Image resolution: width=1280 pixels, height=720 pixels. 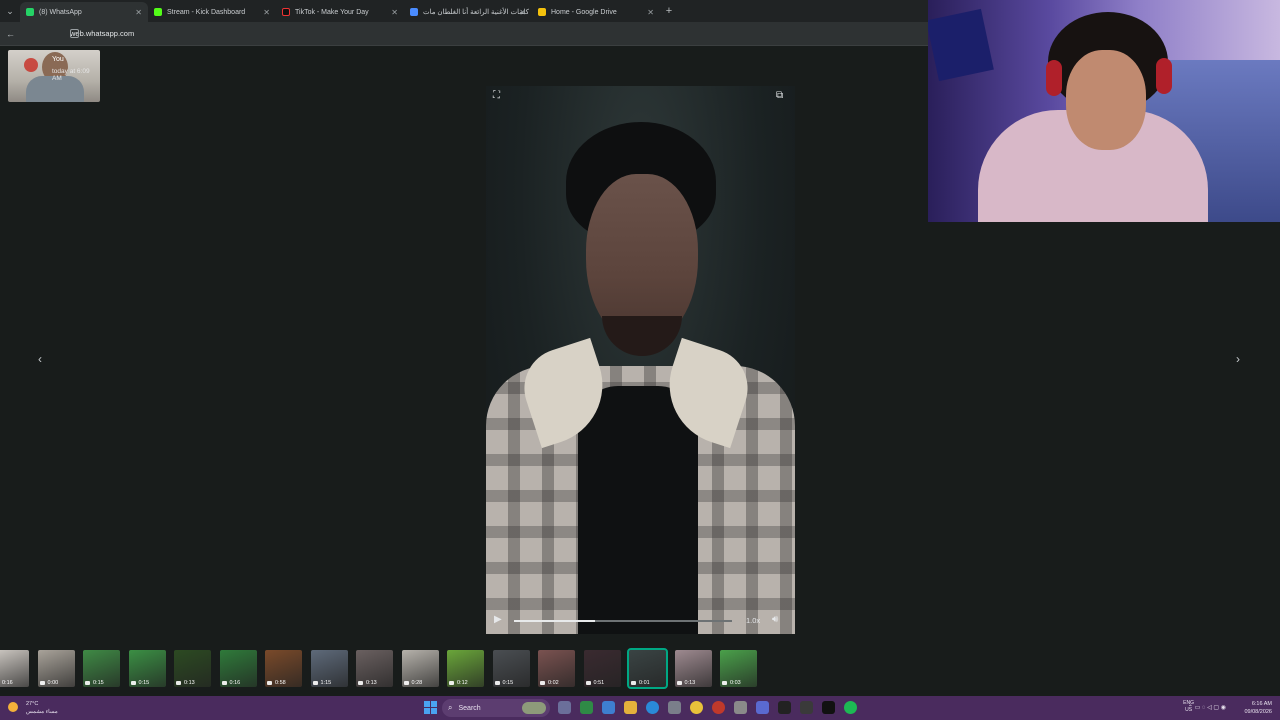 I want to click on previous-media-arrow-icon: ‹, so click(x=40, y=359).